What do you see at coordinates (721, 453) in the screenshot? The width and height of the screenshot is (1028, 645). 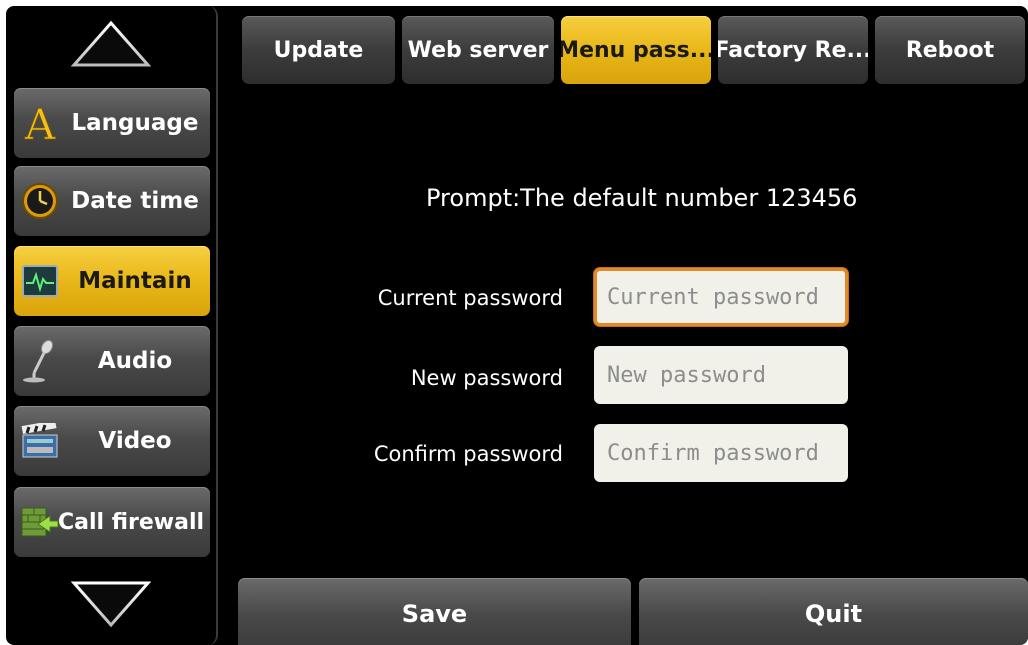 I see `confirm-password-input` at bounding box center [721, 453].